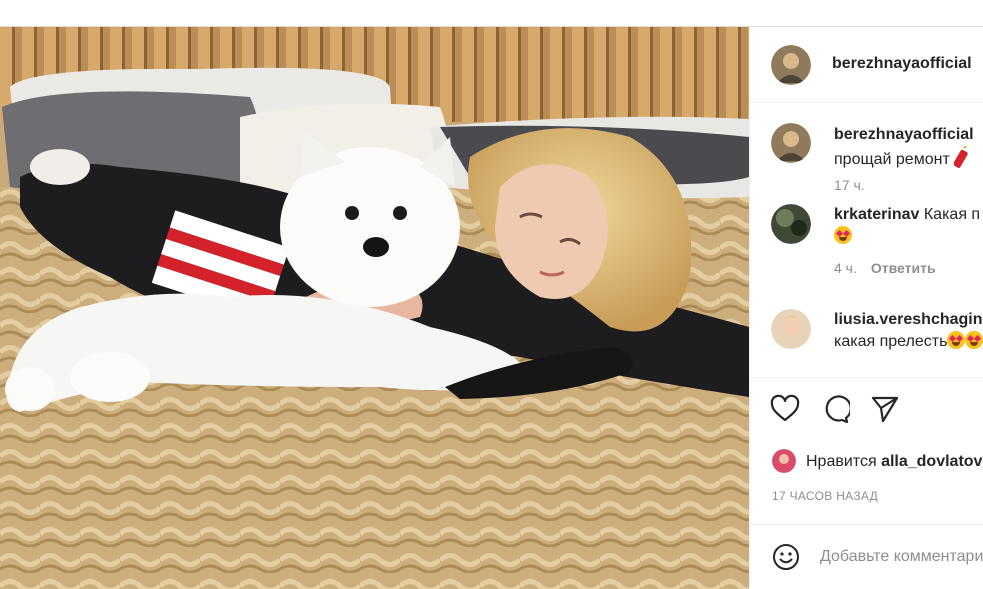 The width and height of the screenshot is (983, 589). I want to click on emoji-smiley-icon, so click(786, 557).